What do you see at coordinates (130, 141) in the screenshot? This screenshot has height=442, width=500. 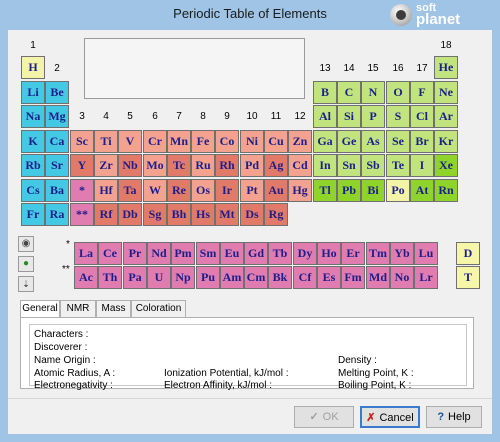 I see `element-V: V` at bounding box center [130, 141].